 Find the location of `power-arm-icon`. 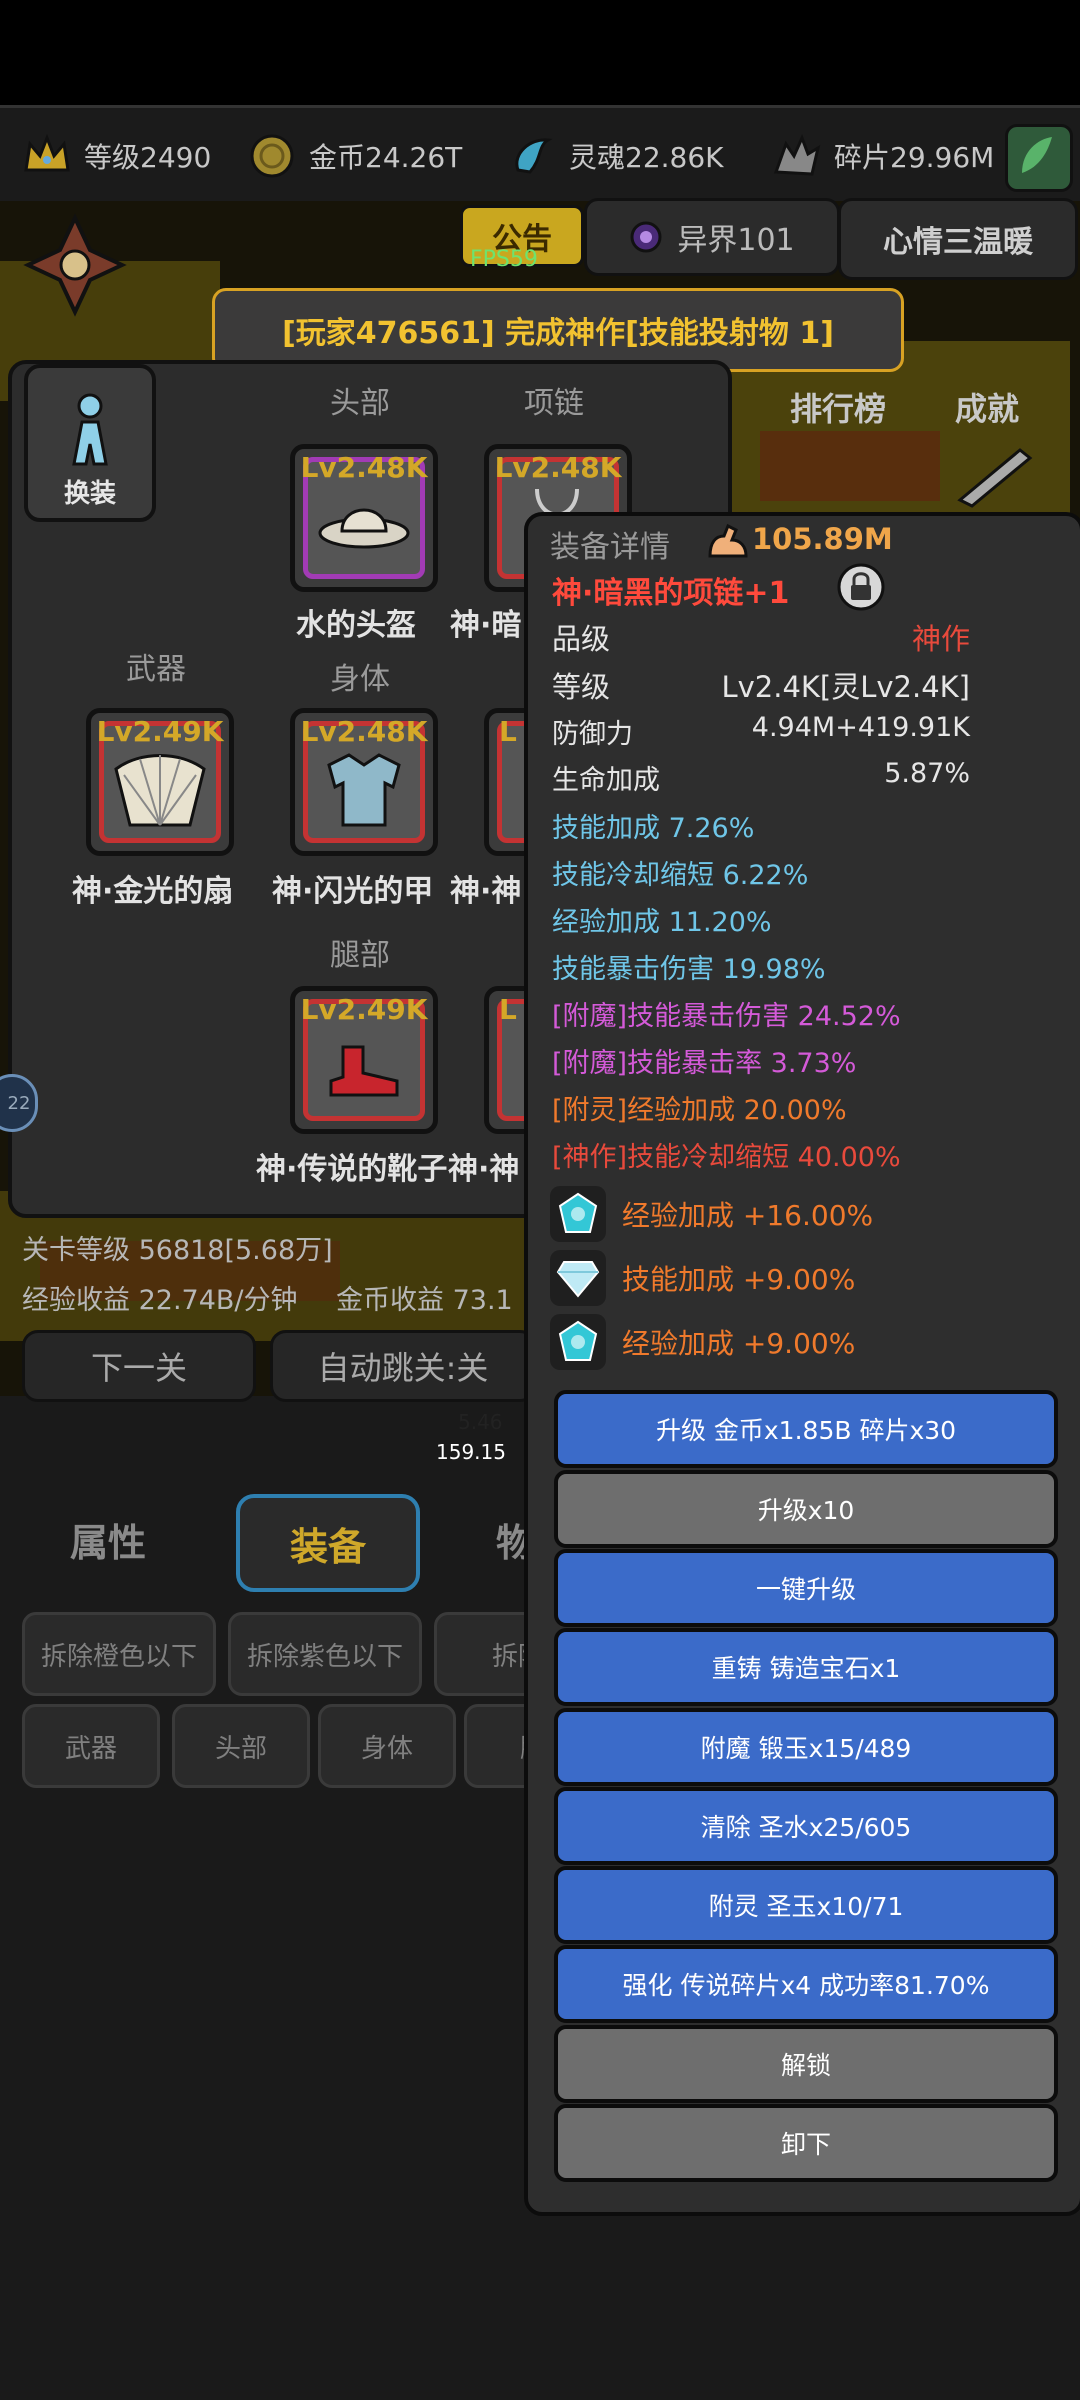

power-arm-icon is located at coordinates (728, 542).